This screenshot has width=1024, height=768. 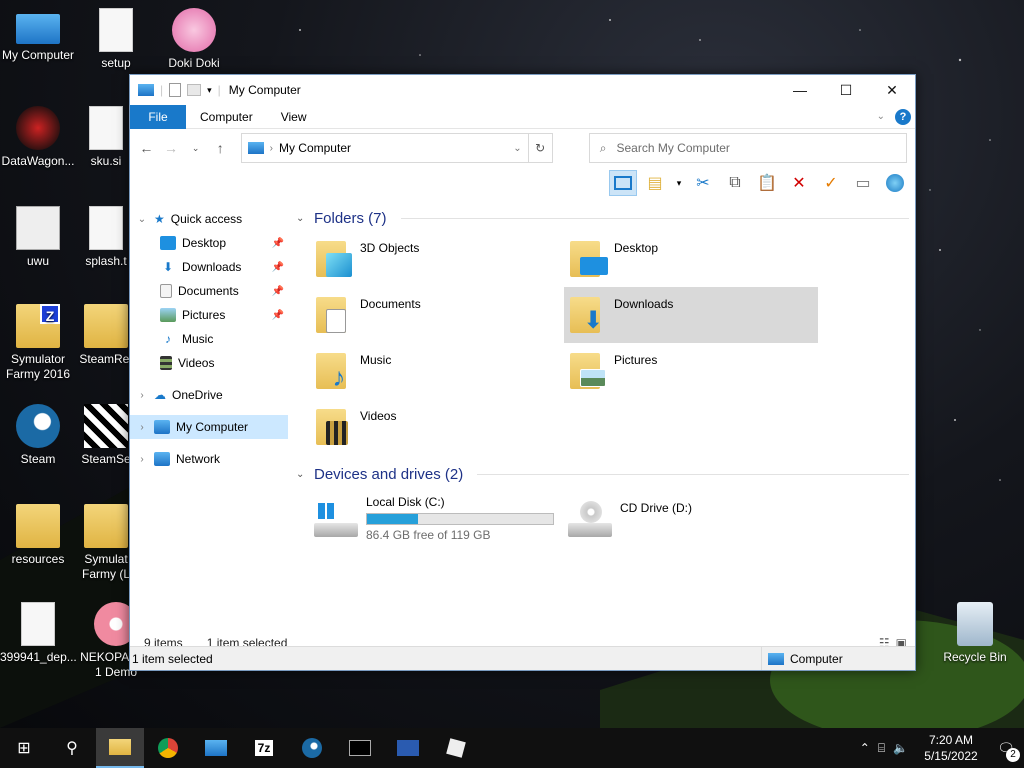 I want to click on folder-pictures: Pictures, so click(x=691, y=371).